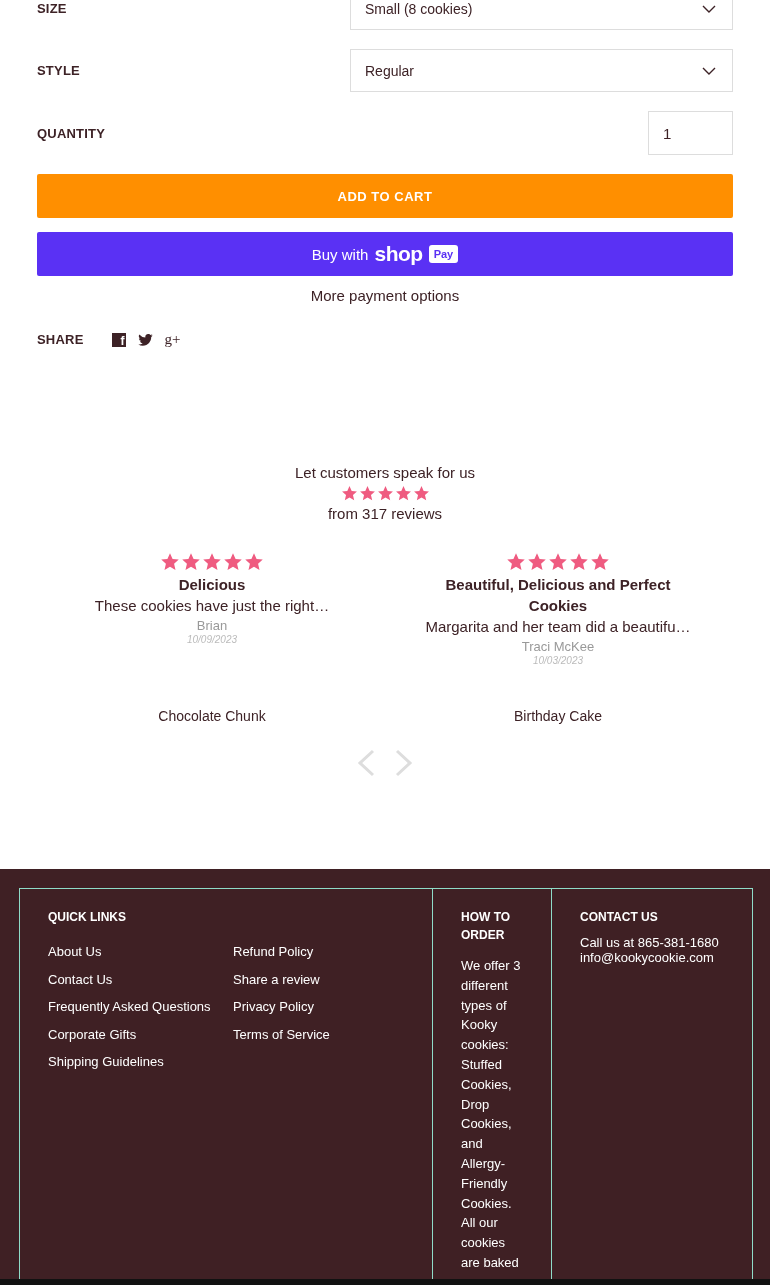  I want to click on footer-link: About Us, so click(140, 952).